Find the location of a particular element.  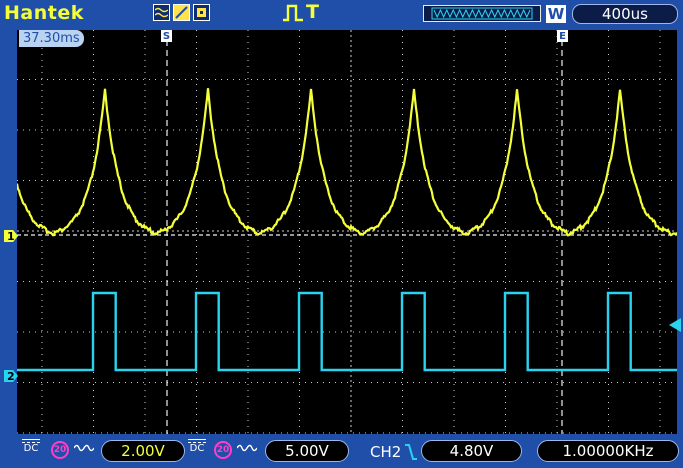

frequency-readout: 1.00000KHz is located at coordinates (608, 451).